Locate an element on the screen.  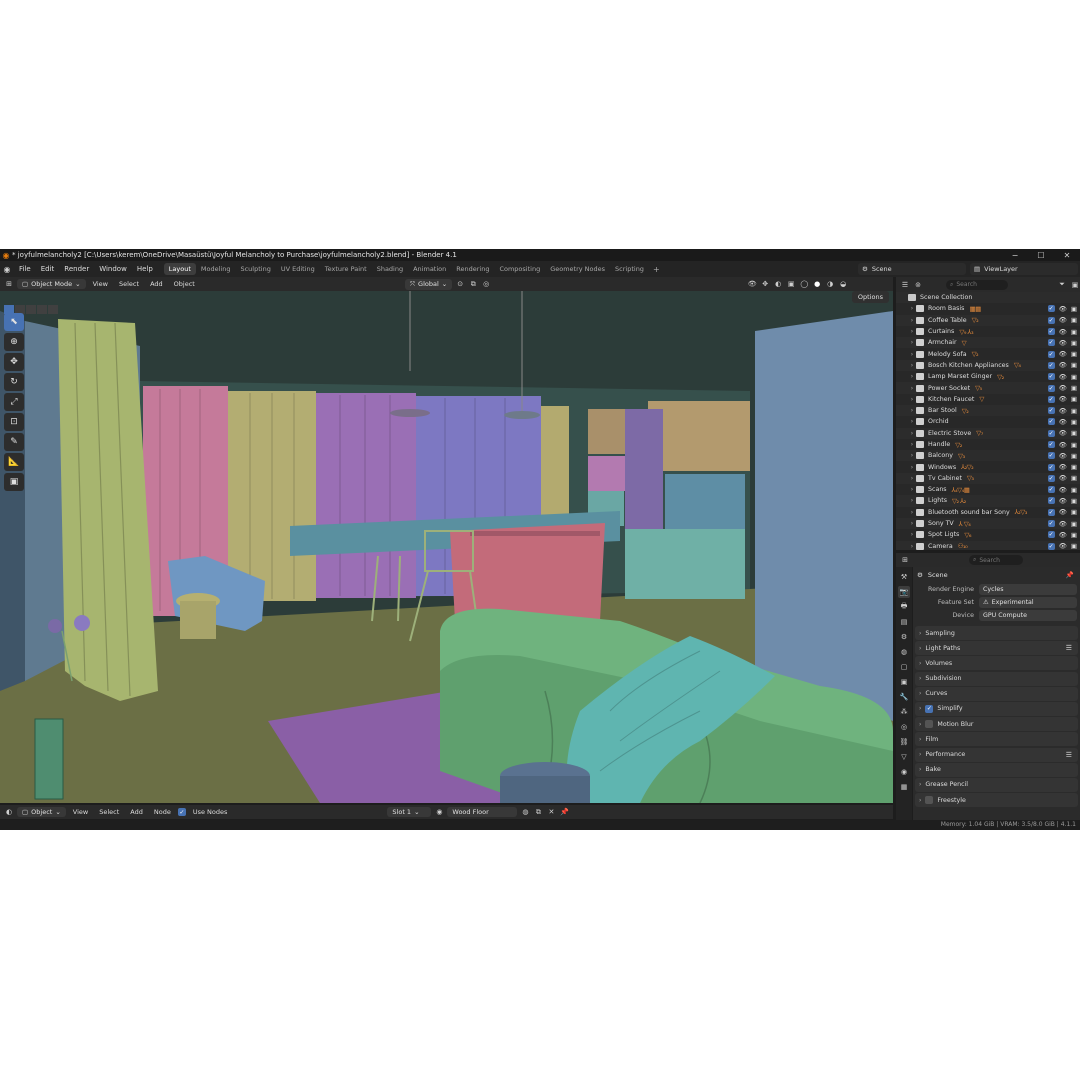
proportional-edit-icon: ◎ is located at coordinates (486, 284).